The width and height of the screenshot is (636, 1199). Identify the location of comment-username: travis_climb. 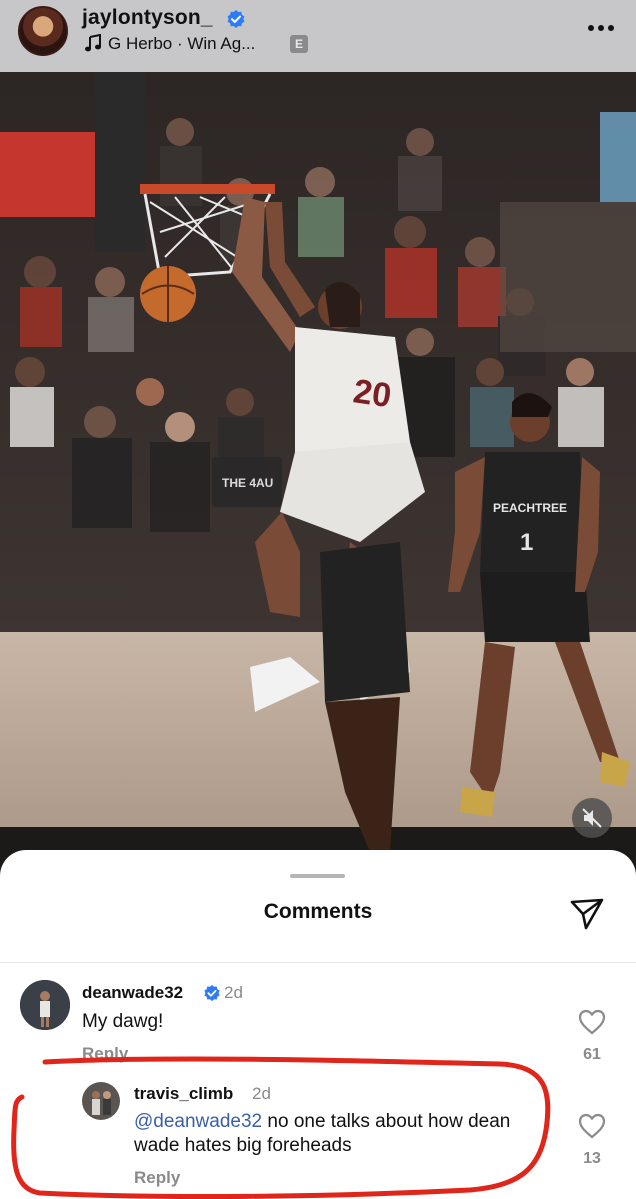
(183, 1094).